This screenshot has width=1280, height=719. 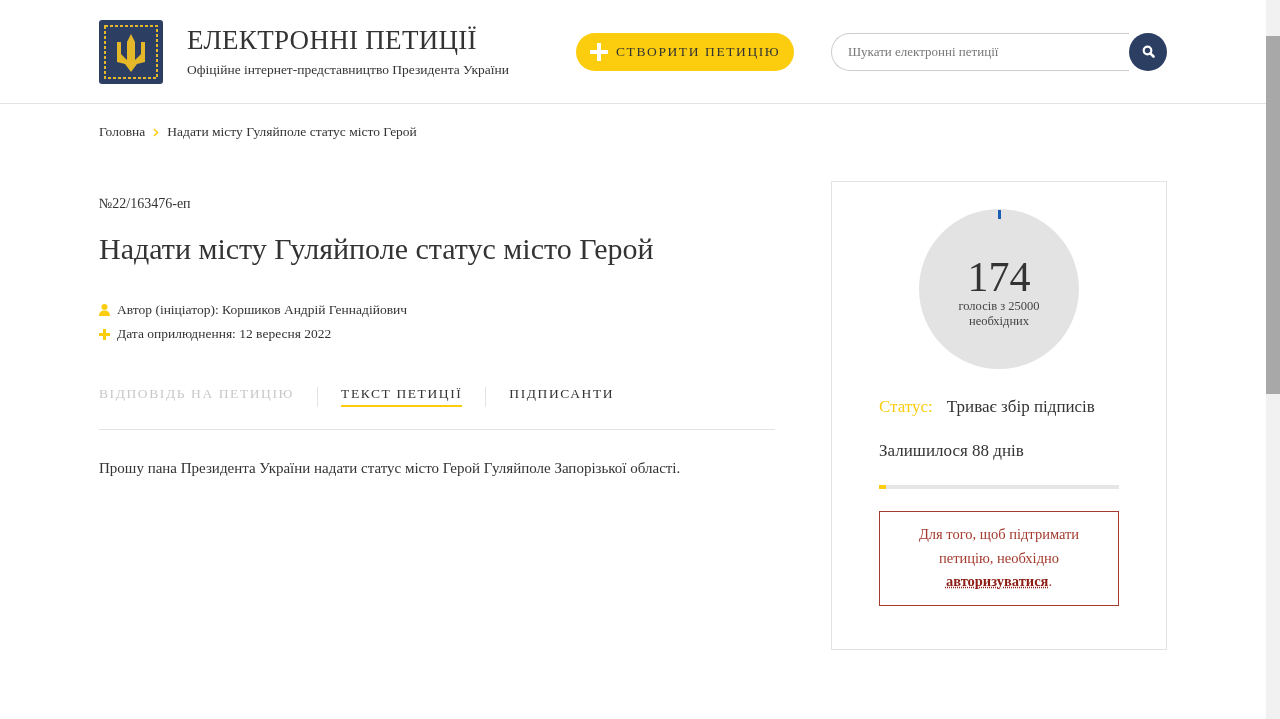 What do you see at coordinates (999, 314) in the screenshot?
I see `votes-caption: голосів з 25000 необхідних` at bounding box center [999, 314].